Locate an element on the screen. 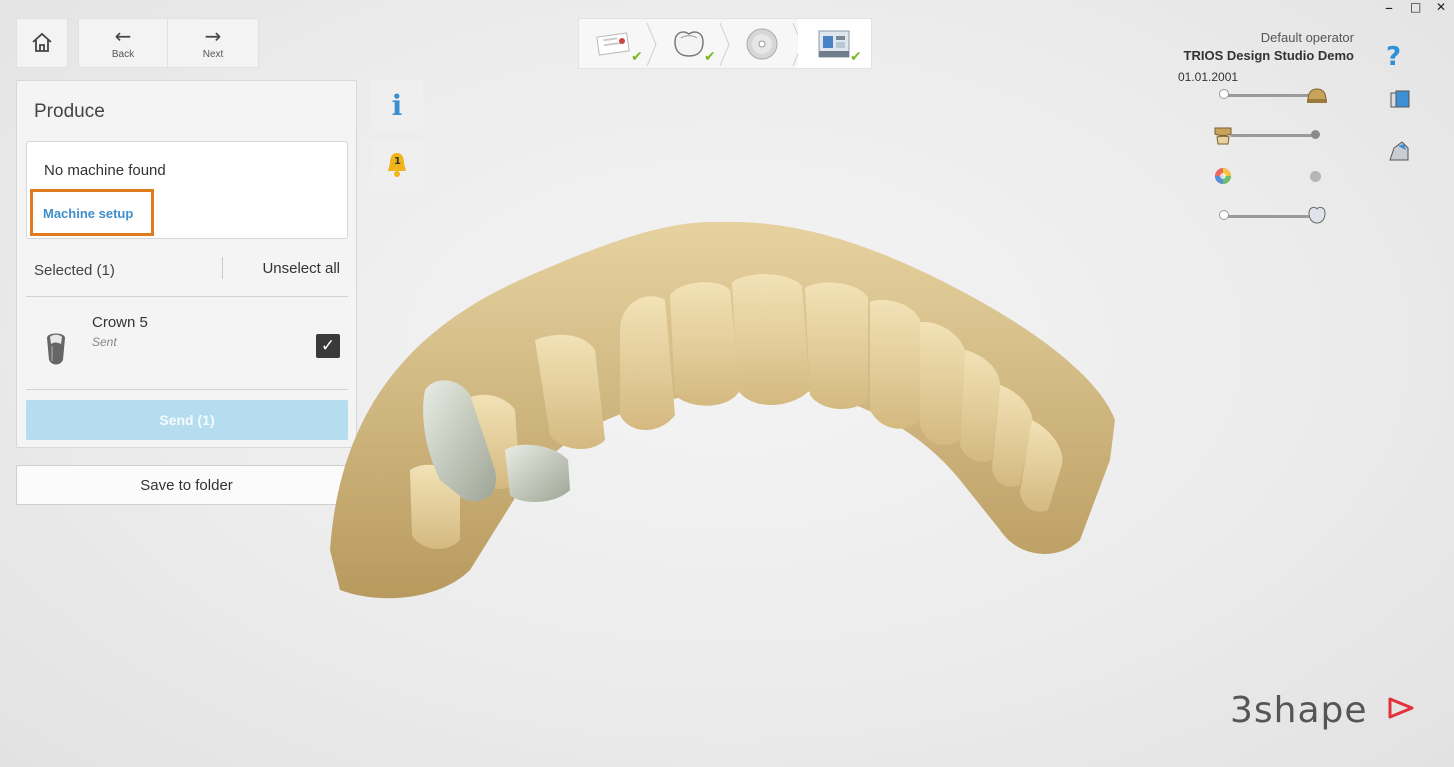 This screenshot has width=1454, height=767. logo-text: 3shape is located at coordinates (1299, 710).